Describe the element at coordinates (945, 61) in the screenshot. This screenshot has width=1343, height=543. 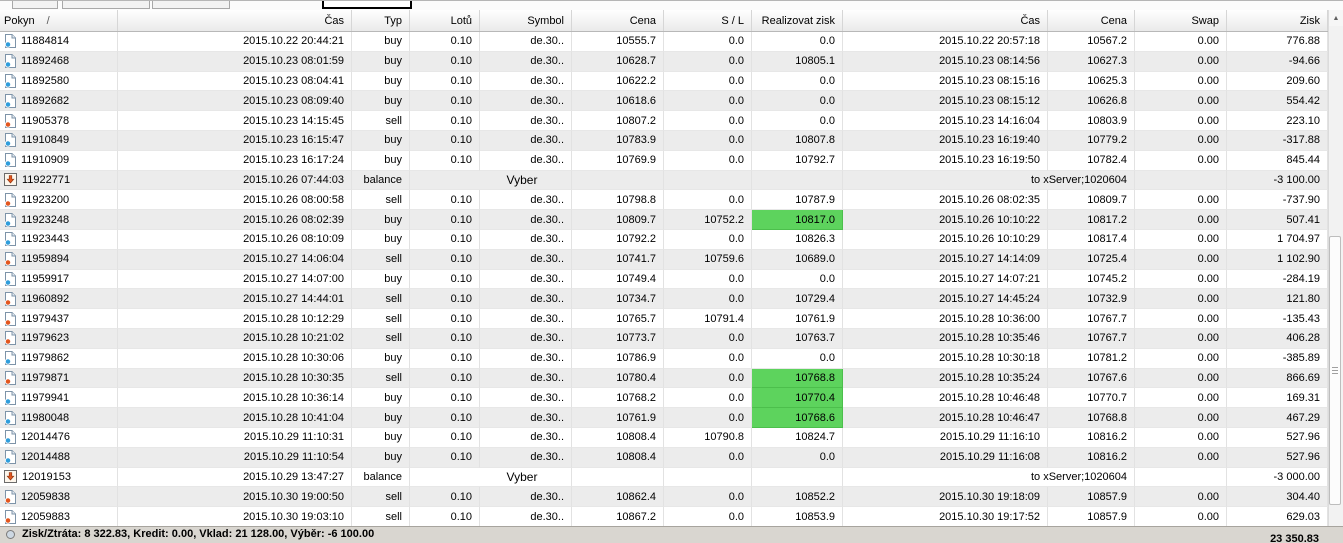
I see `cell-close_time: 2015.10.23 08:14:56` at that location.